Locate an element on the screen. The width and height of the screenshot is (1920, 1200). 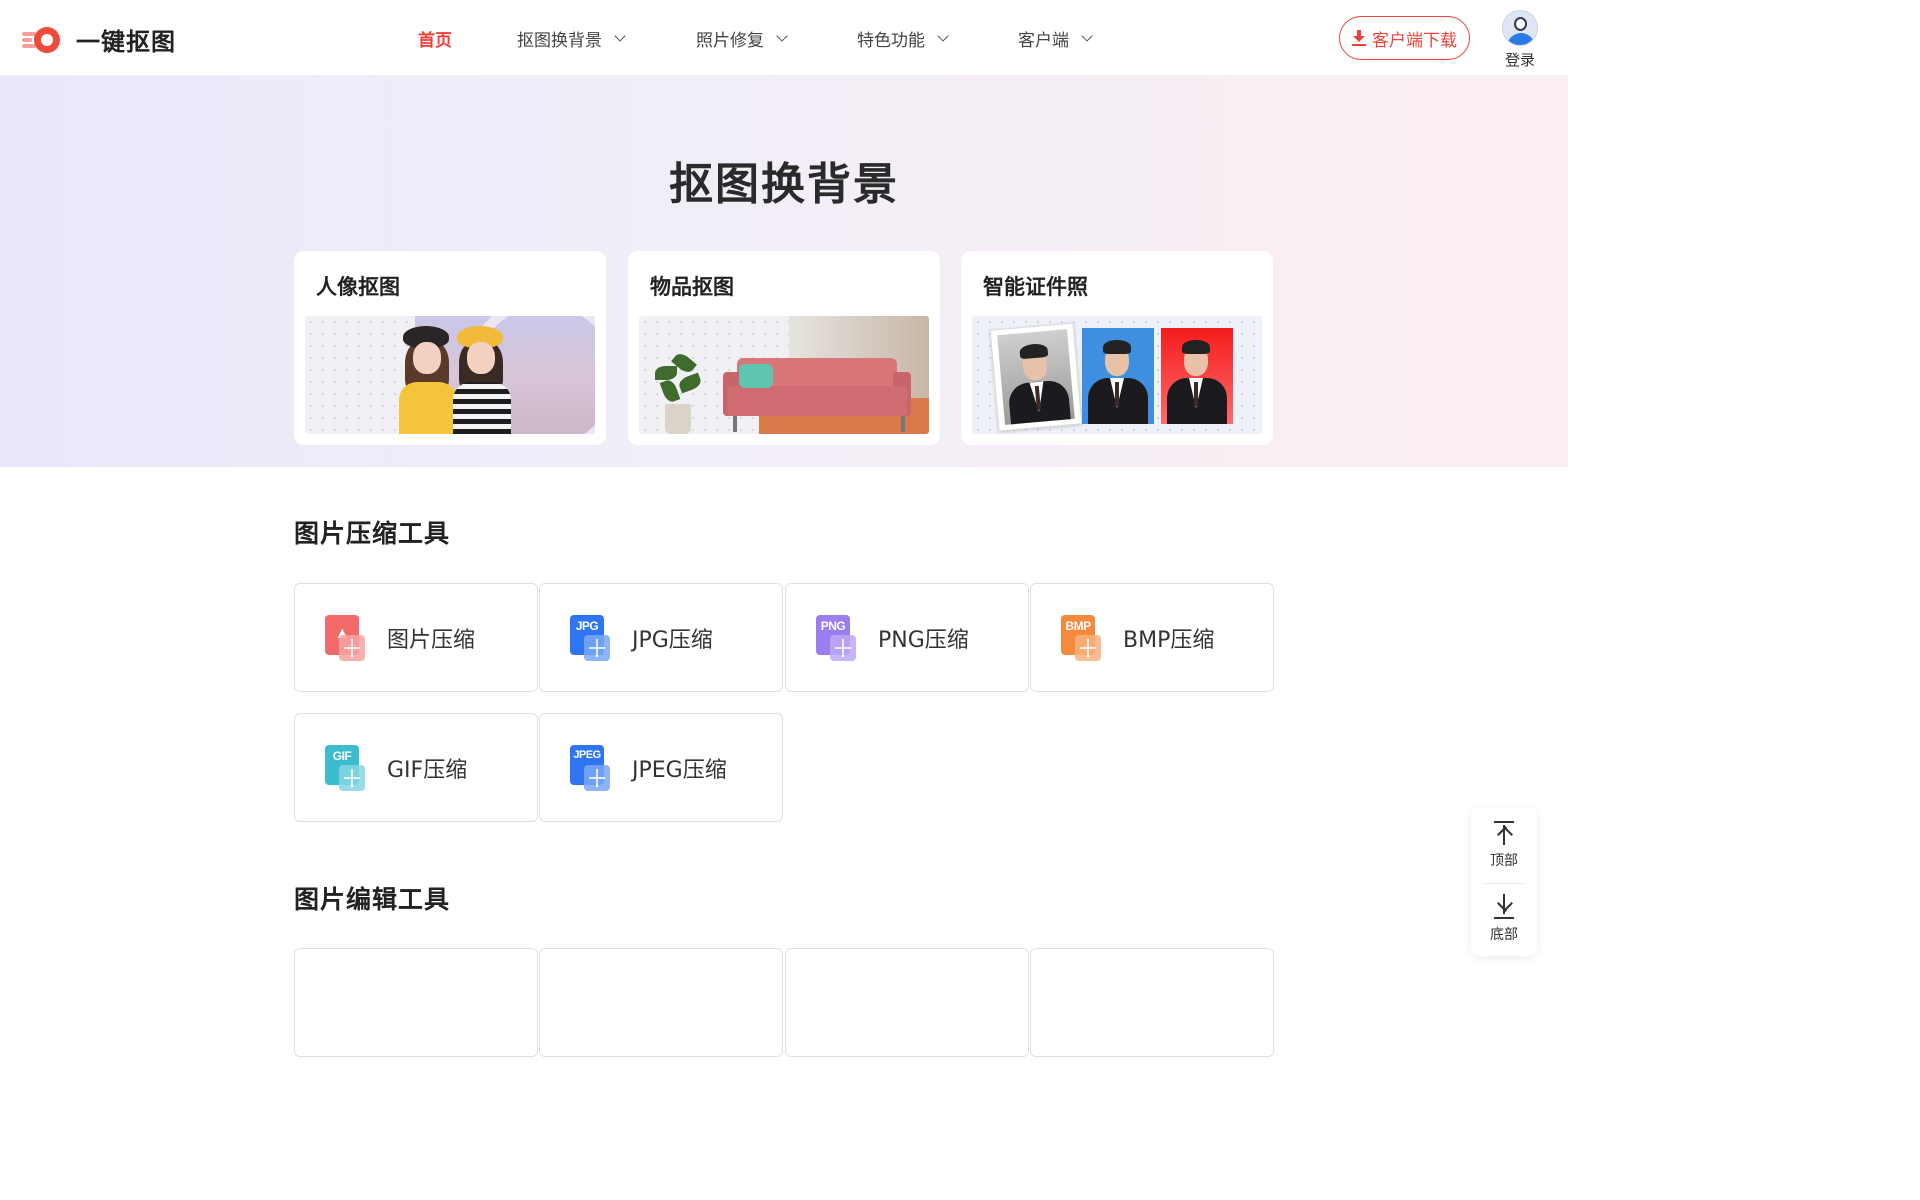
main-nav: 首页 抠图换背景 照片修复 特色功能 客户端 is located at coordinates (768, 38).